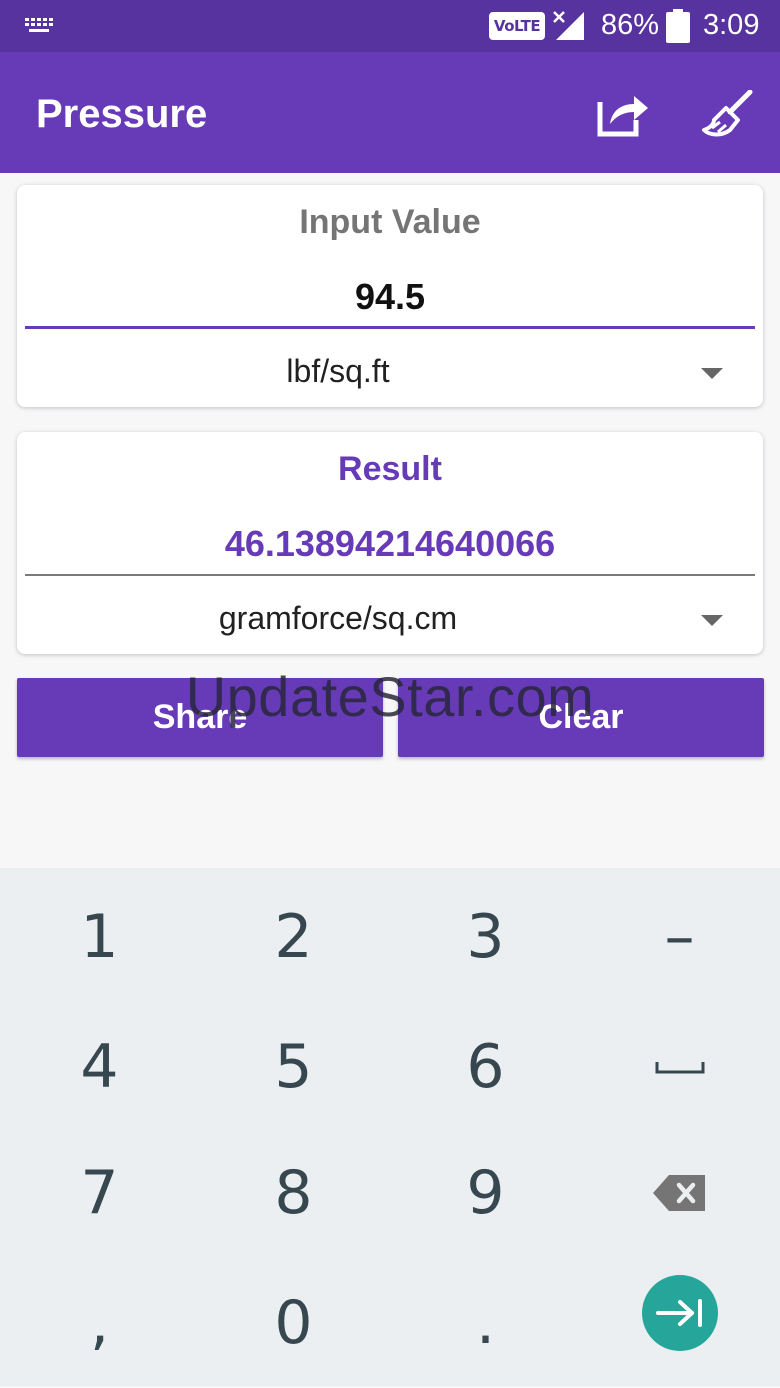  What do you see at coordinates (728, 114) in the screenshot?
I see `broom-clear-icon` at bounding box center [728, 114].